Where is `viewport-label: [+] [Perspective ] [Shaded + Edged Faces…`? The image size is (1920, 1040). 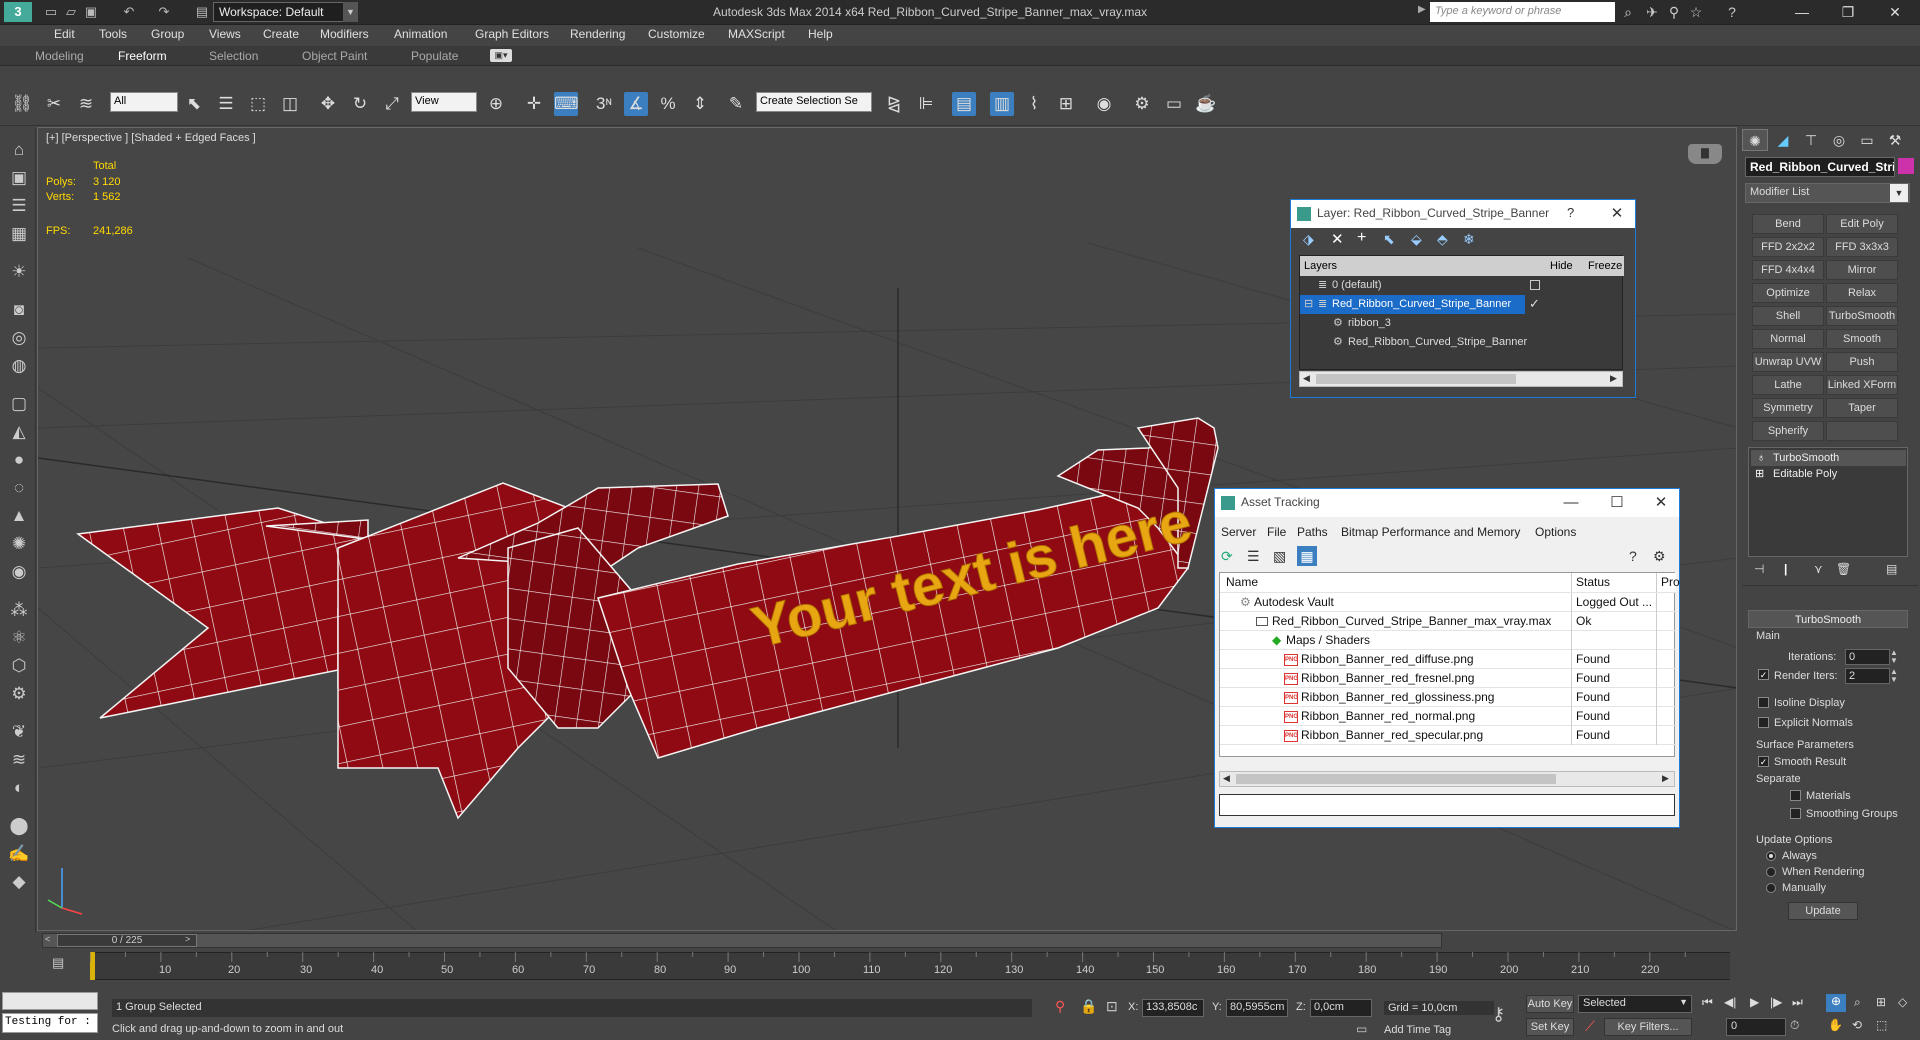 viewport-label: [+] [Perspective ] [Shaded + Edged Faces… is located at coordinates (151, 138).